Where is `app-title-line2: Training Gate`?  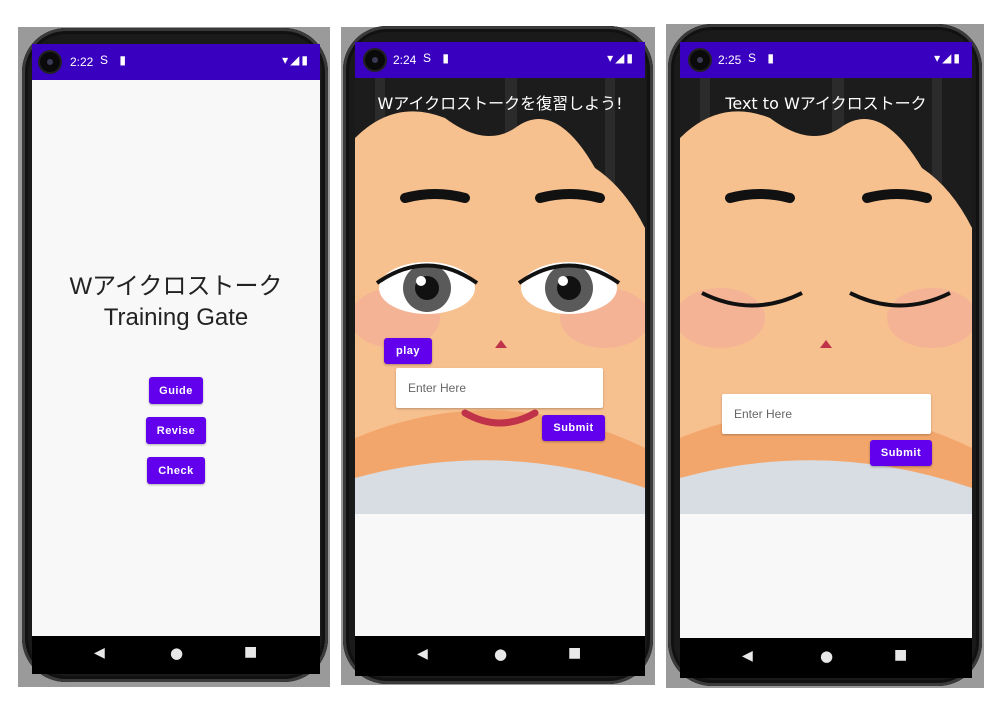 app-title-line2: Training Gate is located at coordinates (176, 317).